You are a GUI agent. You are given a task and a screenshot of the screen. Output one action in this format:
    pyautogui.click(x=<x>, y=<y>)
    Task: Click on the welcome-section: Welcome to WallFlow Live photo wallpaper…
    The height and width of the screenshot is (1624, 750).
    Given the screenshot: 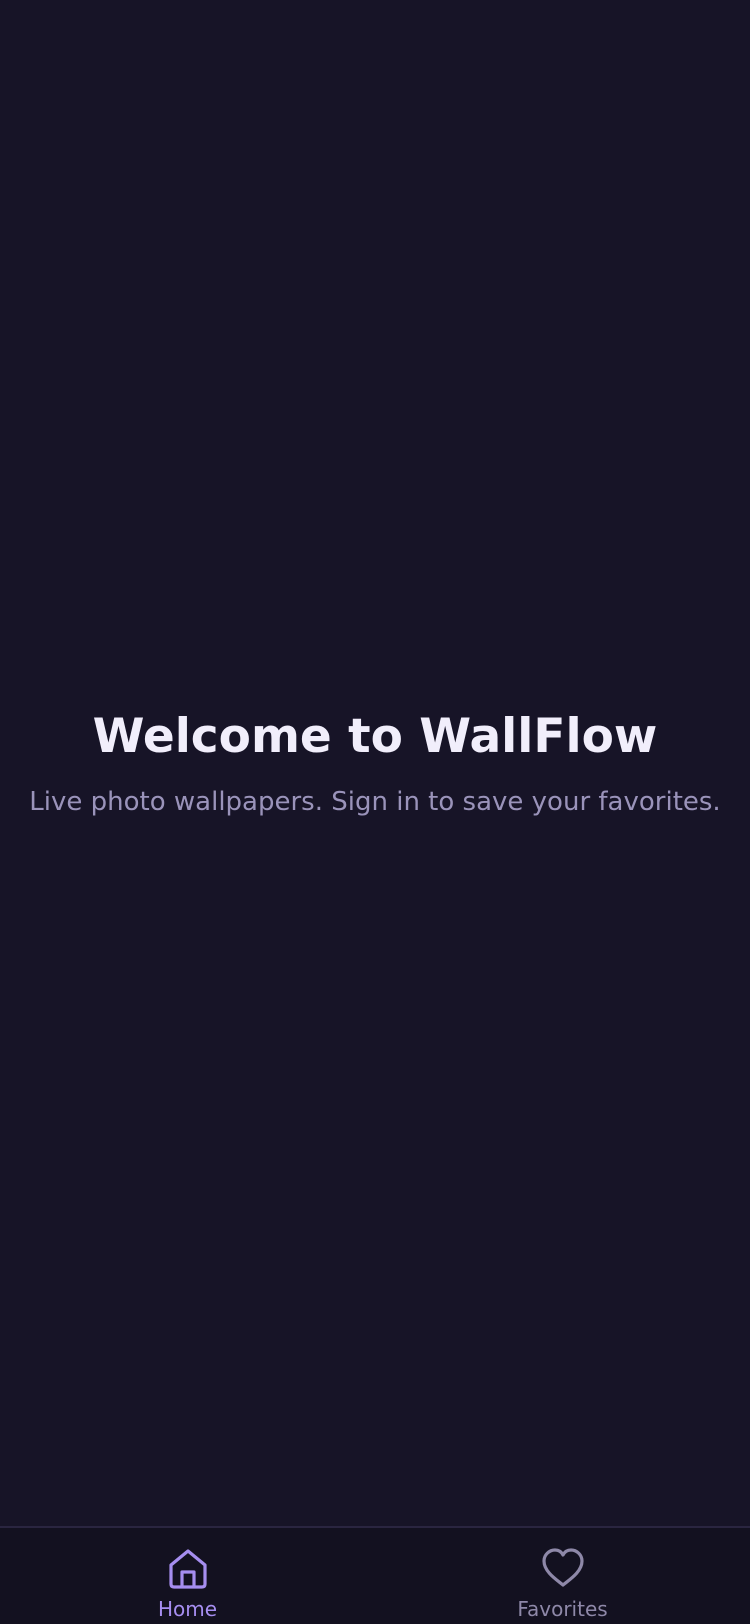 What is the action you would take?
    pyautogui.click(x=375, y=761)
    